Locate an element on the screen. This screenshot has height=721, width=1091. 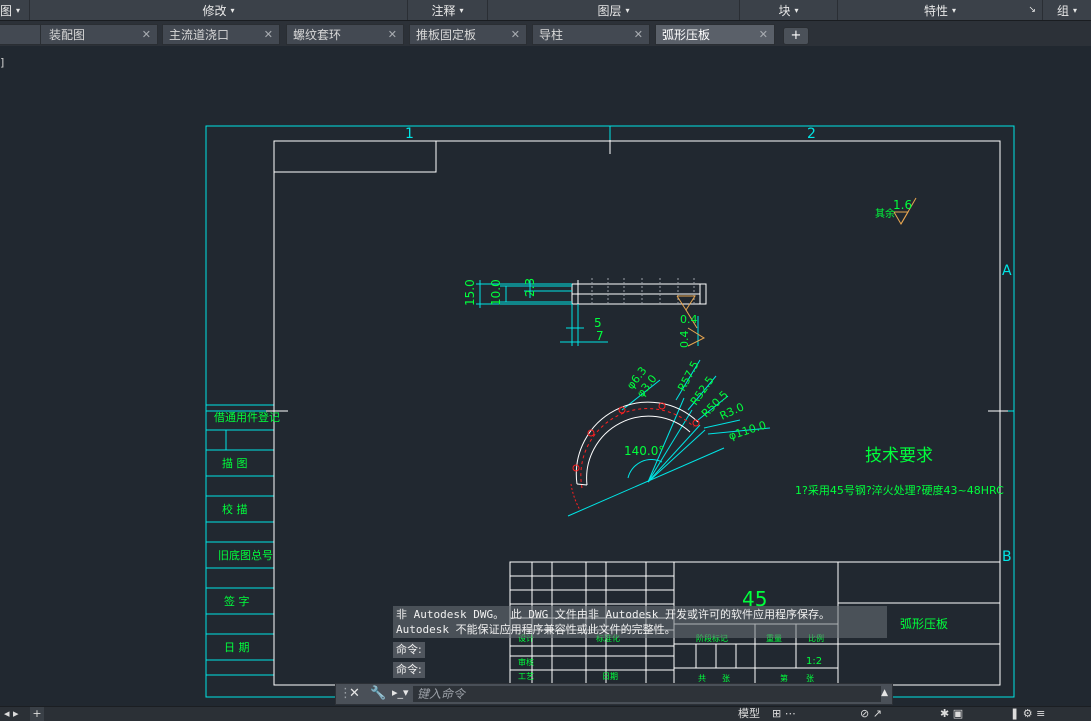
dim-base-line is located at coordinates (646, 482).